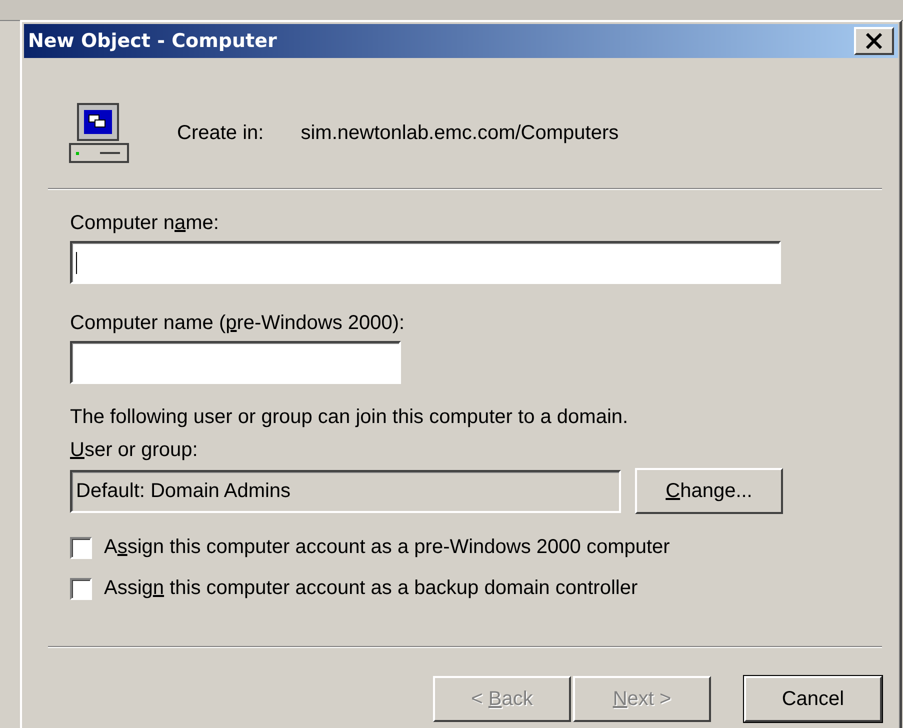 The height and width of the screenshot is (728, 903). What do you see at coordinates (100, 133) in the screenshot?
I see `computer-icon` at bounding box center [100, 133].